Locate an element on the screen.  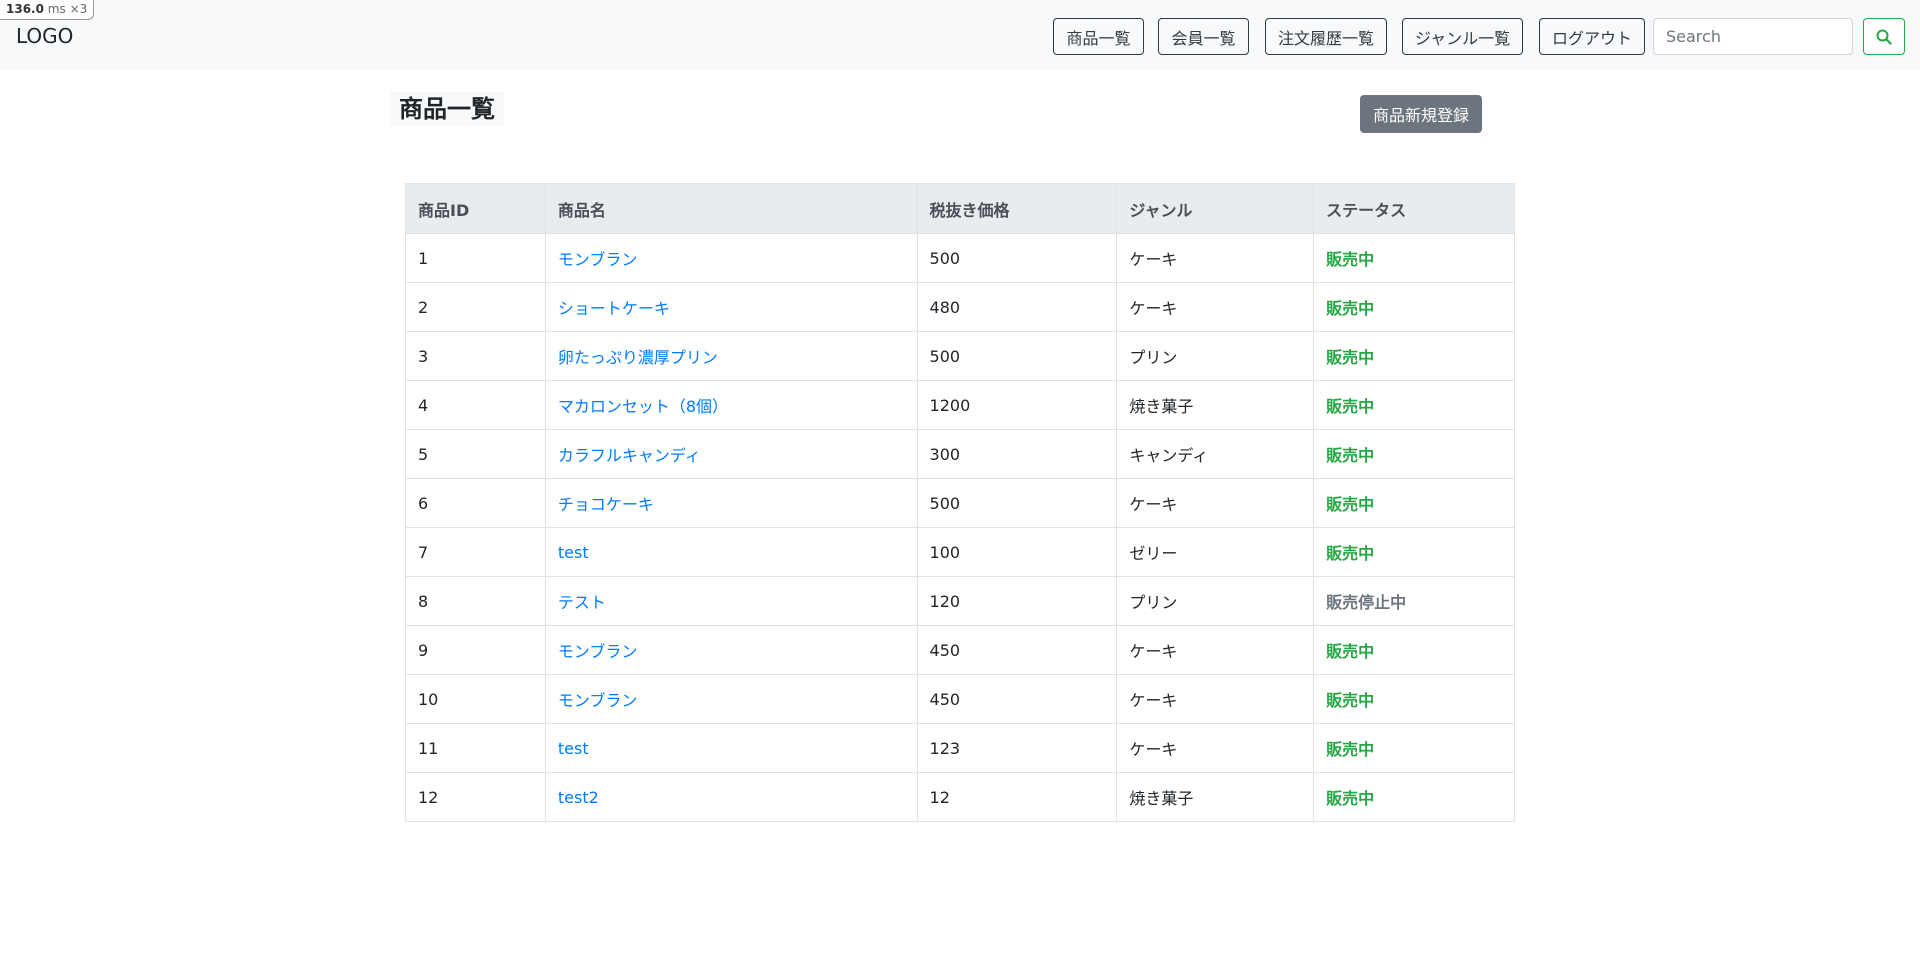
cell-product-id: 6 is located at coordinates (475, 503).